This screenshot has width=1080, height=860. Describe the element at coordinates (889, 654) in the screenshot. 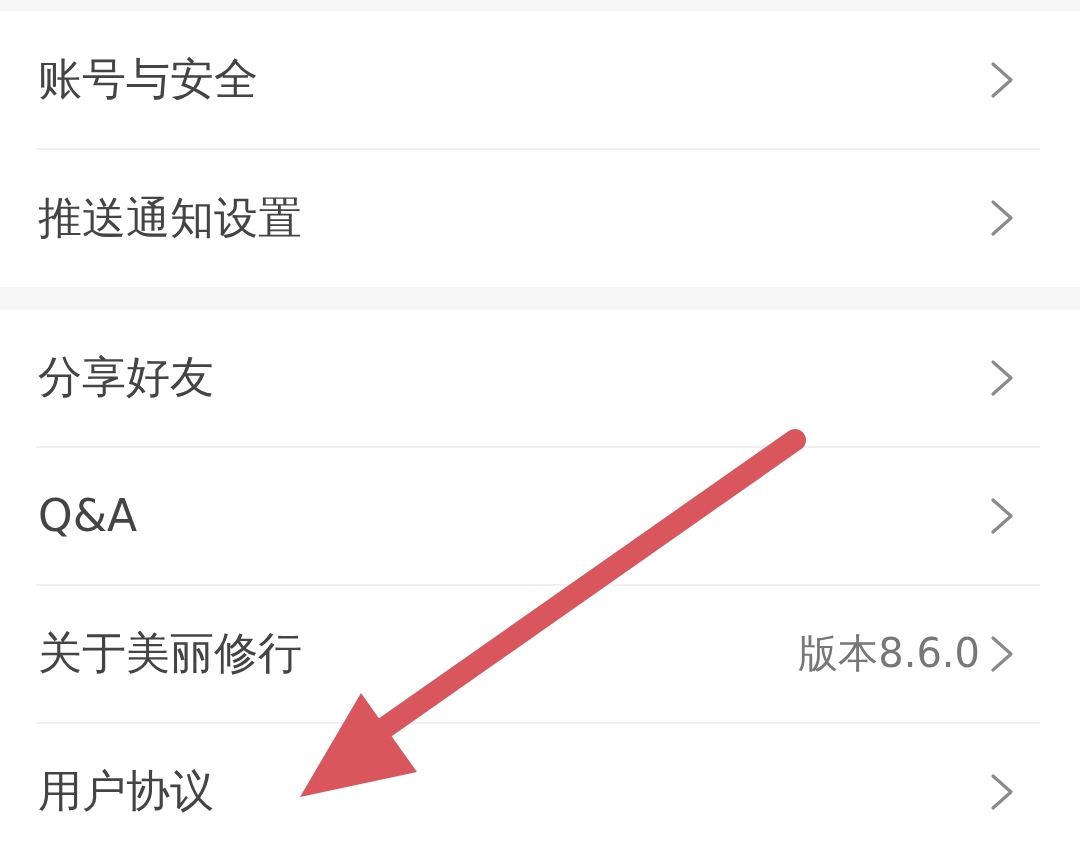

I see `version-text: 版本8.6.0` at that location.